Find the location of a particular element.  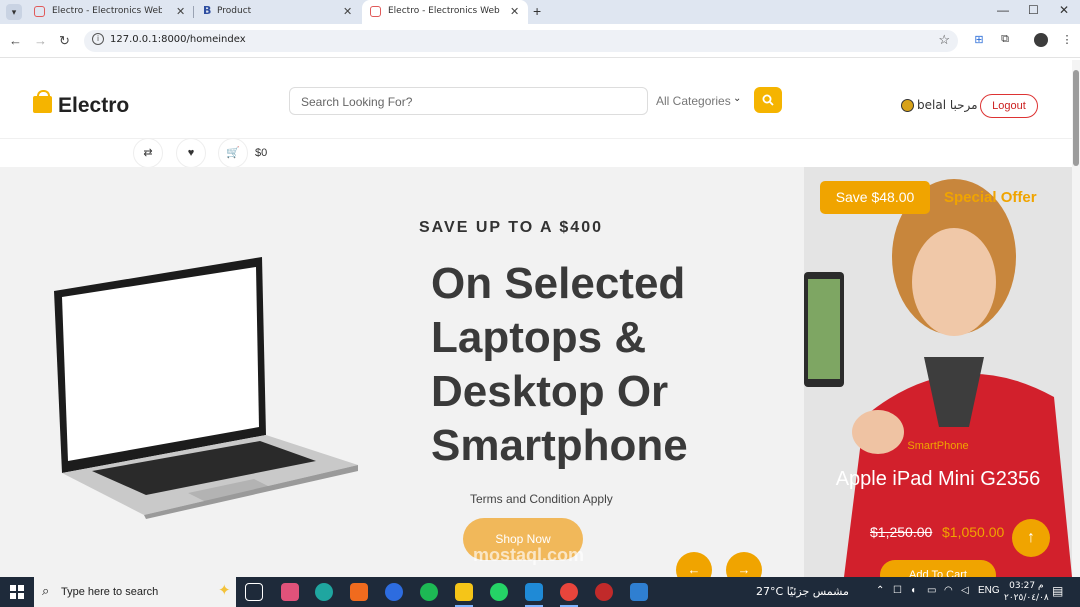

scrollbar-thumb is located at coordinates (1076, 118).